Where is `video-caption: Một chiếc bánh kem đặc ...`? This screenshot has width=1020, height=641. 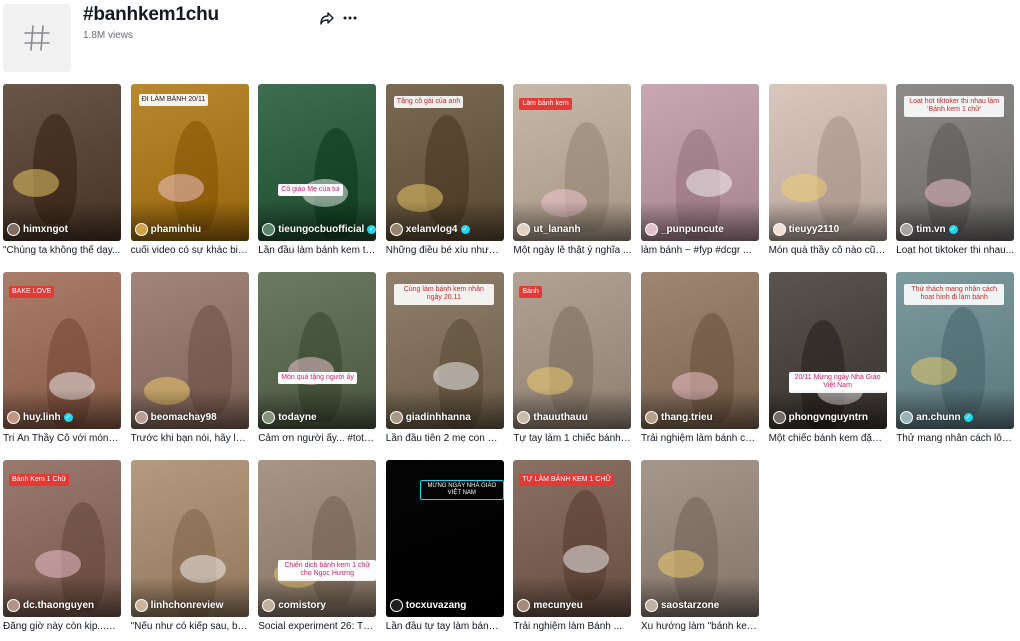 video-caption: Một chiếc bánh kem đặc ... is located at coordinates (828, 438).